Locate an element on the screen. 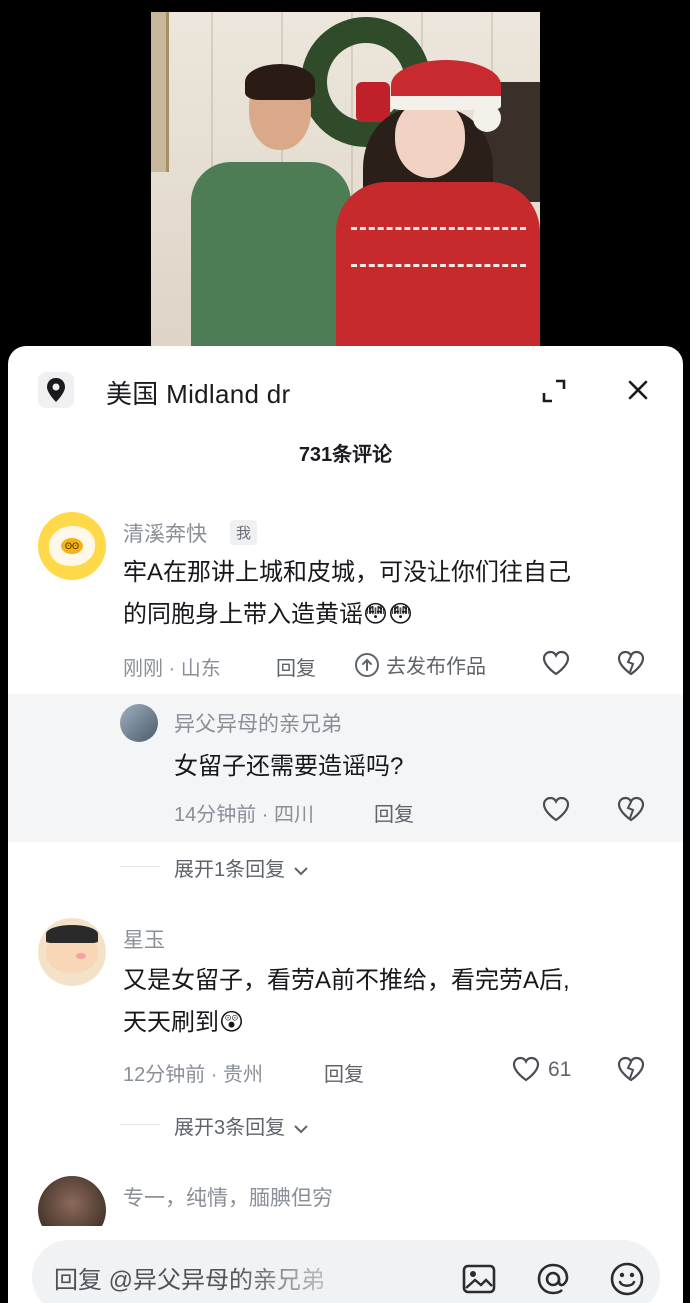 The height and width of the screenshot is (1303, 690). expand-replies-button: 展开1条回复 is located at coordinates (241, 867).